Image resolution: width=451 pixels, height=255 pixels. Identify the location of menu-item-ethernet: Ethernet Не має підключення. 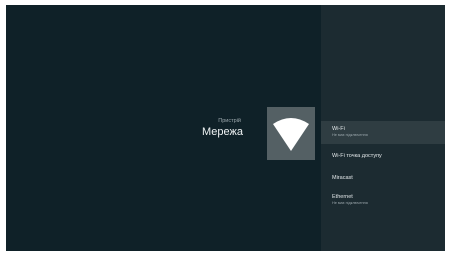
(383, 201).